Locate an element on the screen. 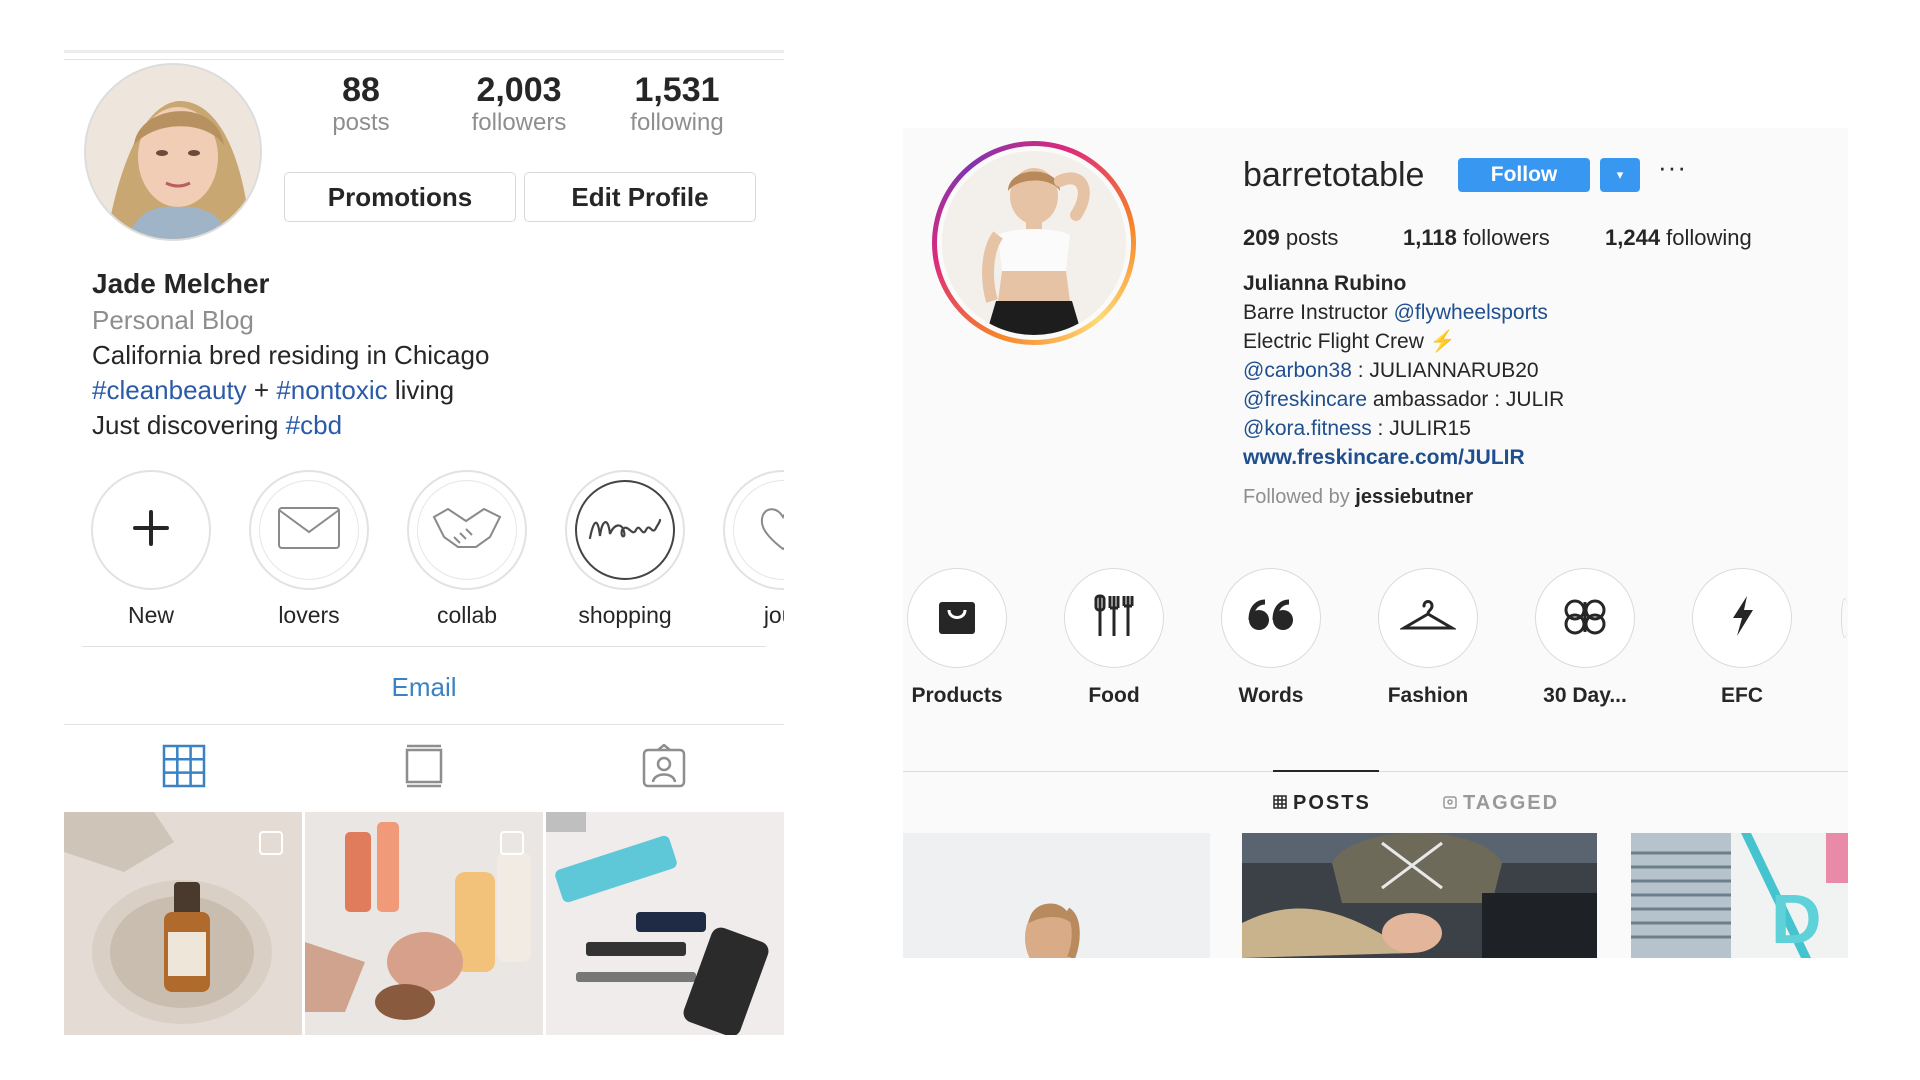  posts-stat: 209 posts is located at coordinates (1290, 238).